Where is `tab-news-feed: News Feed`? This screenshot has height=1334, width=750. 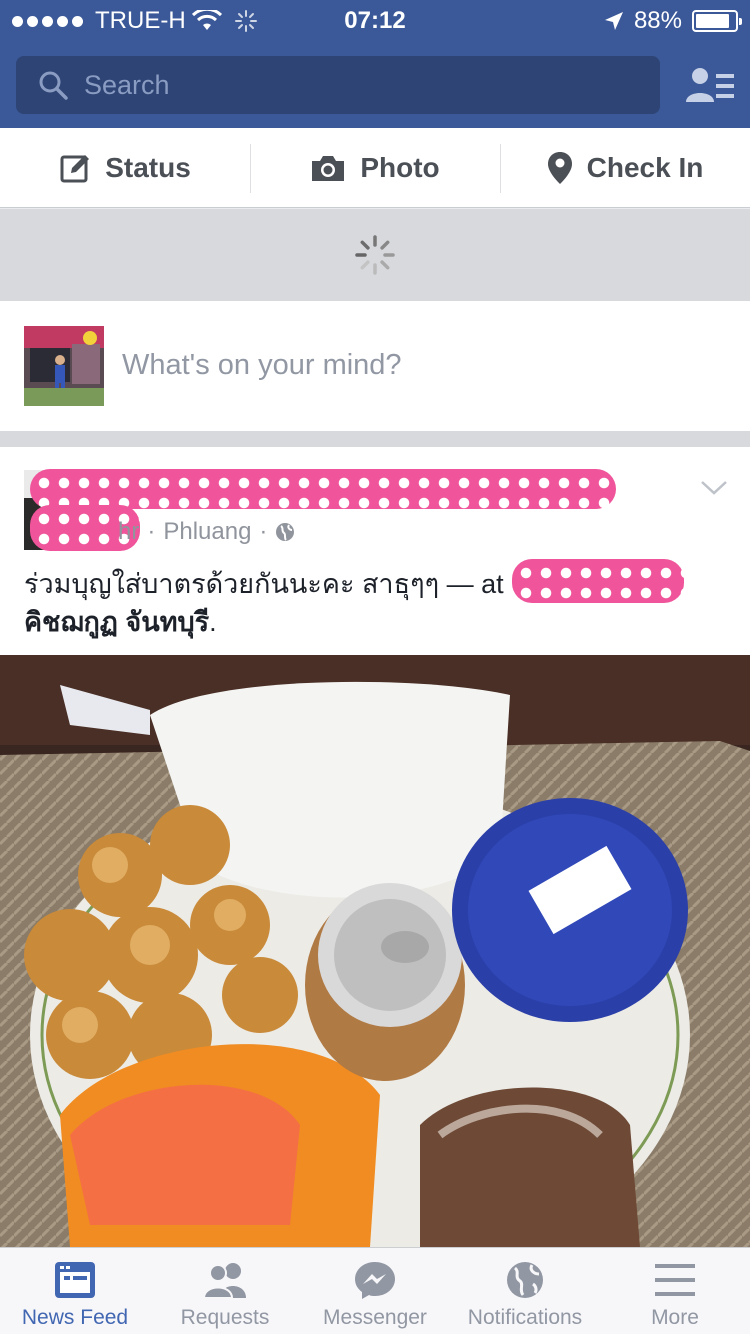 tab-news-feed: News Feed is located at coordinates (75, 1291).